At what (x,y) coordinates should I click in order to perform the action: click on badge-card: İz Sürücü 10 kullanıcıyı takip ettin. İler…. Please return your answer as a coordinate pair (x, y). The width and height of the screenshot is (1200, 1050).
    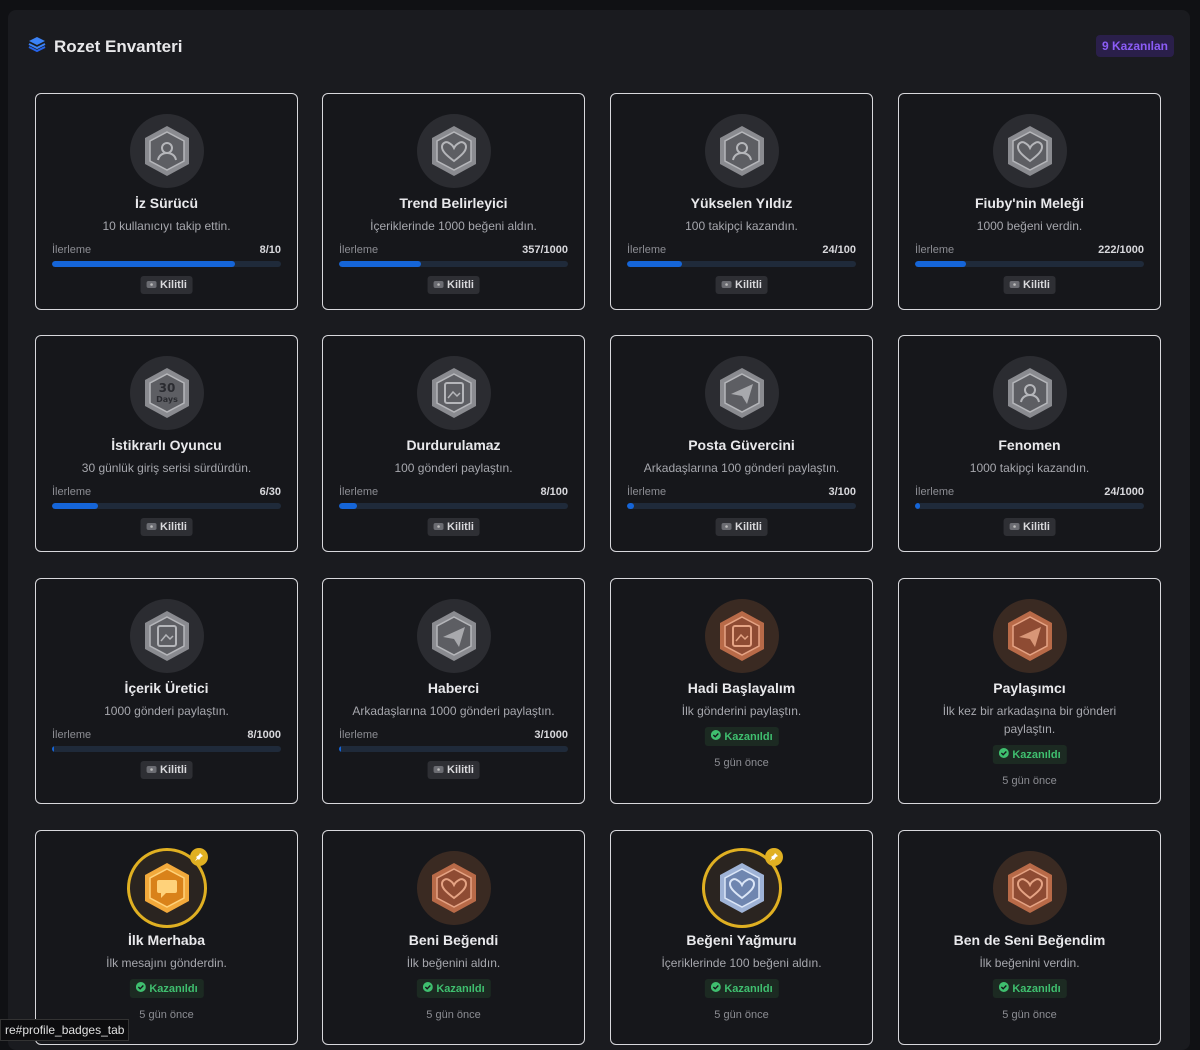
    Looking at the image, I should click on (166, 201).